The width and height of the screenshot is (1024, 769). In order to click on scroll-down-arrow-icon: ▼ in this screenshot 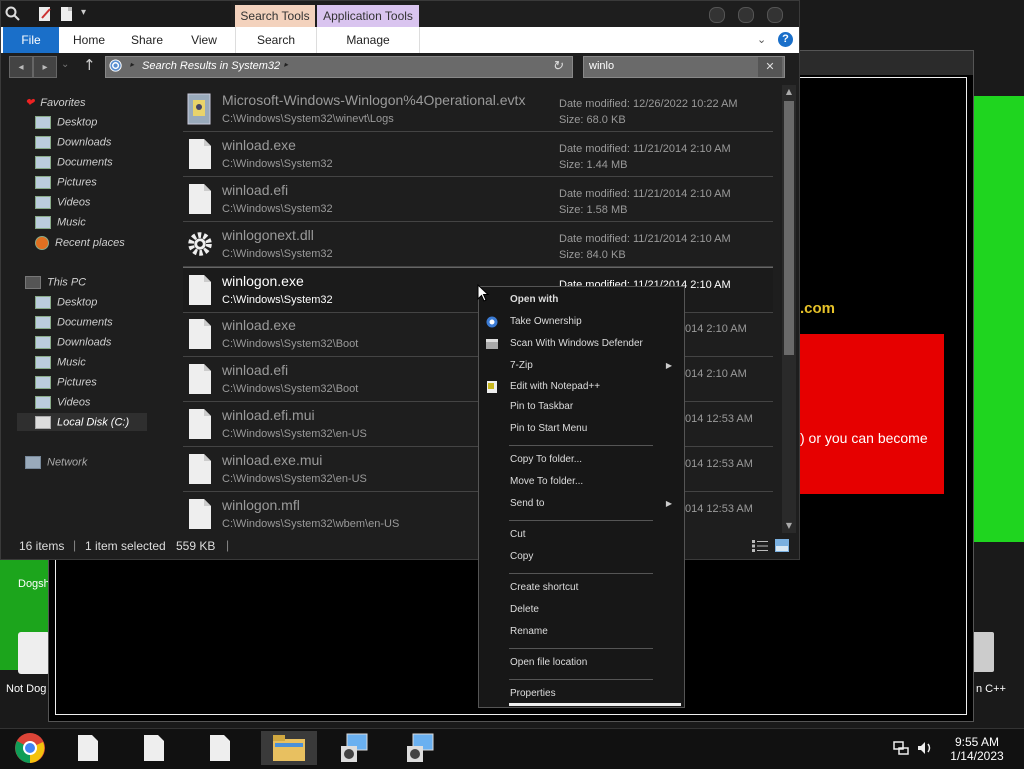, I will do `click(789, 526)`.